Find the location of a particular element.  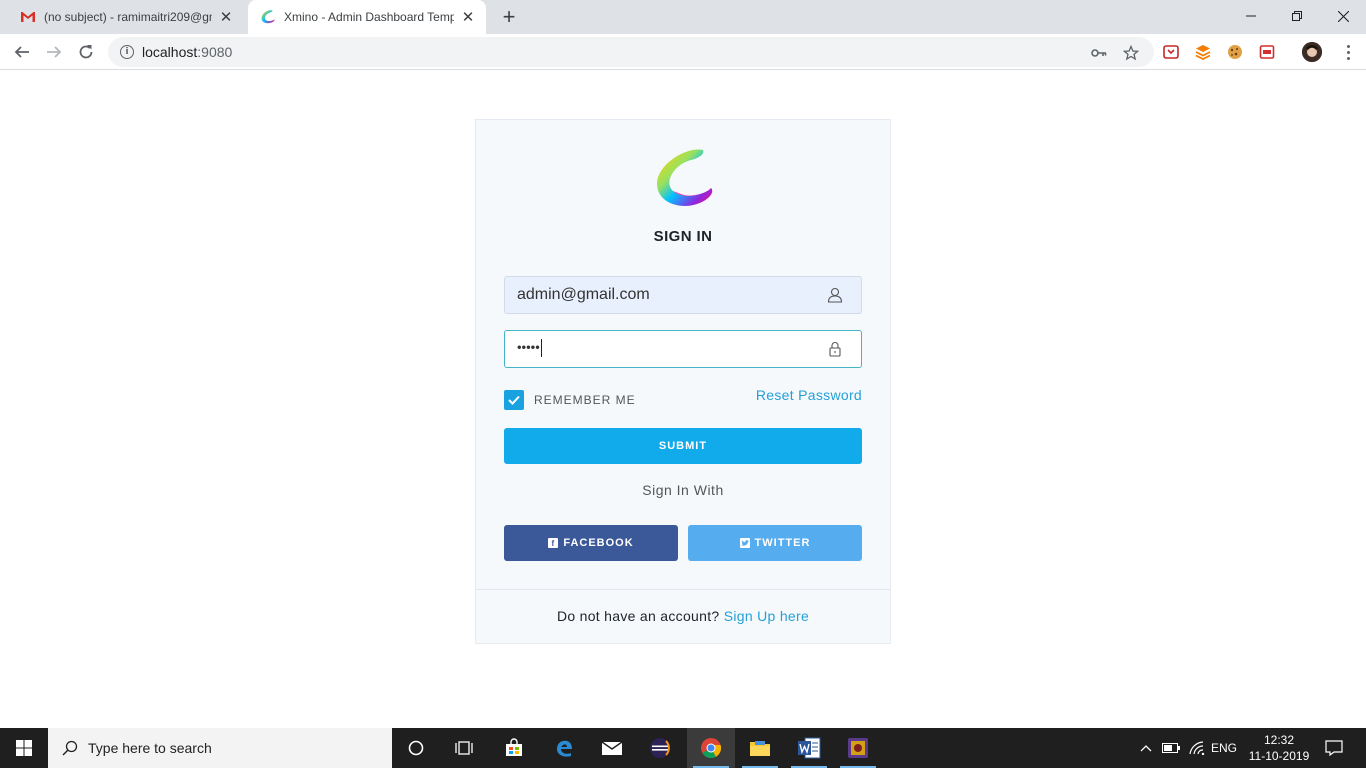

back-button is located at coordinates (22, 52).